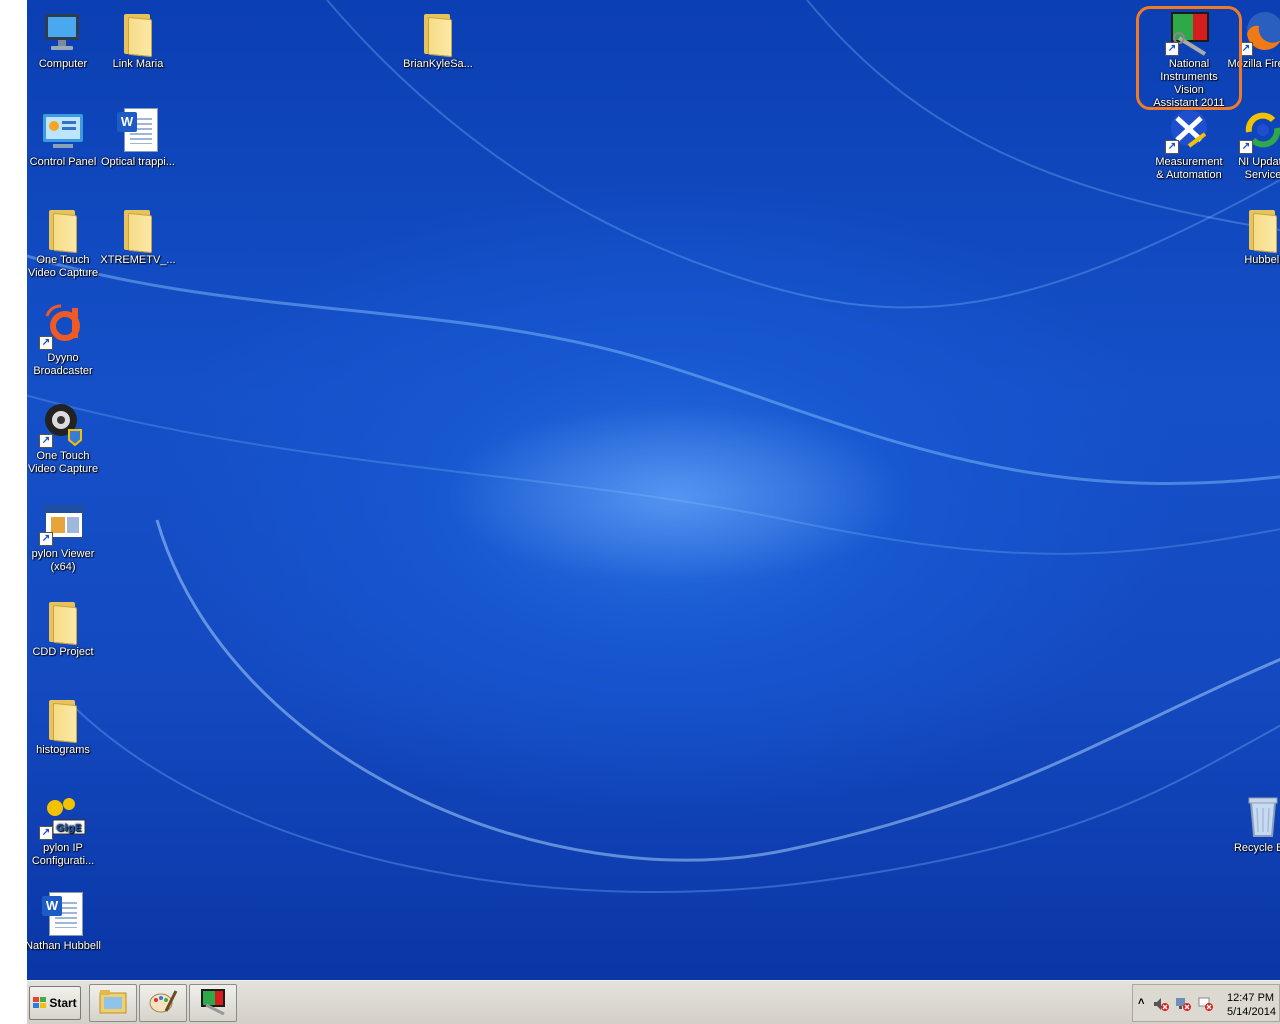 Image resolution: width=1280 pixels, height=1024 pixels. I want to click on icon-label: Control Panel, so click(63, 162).